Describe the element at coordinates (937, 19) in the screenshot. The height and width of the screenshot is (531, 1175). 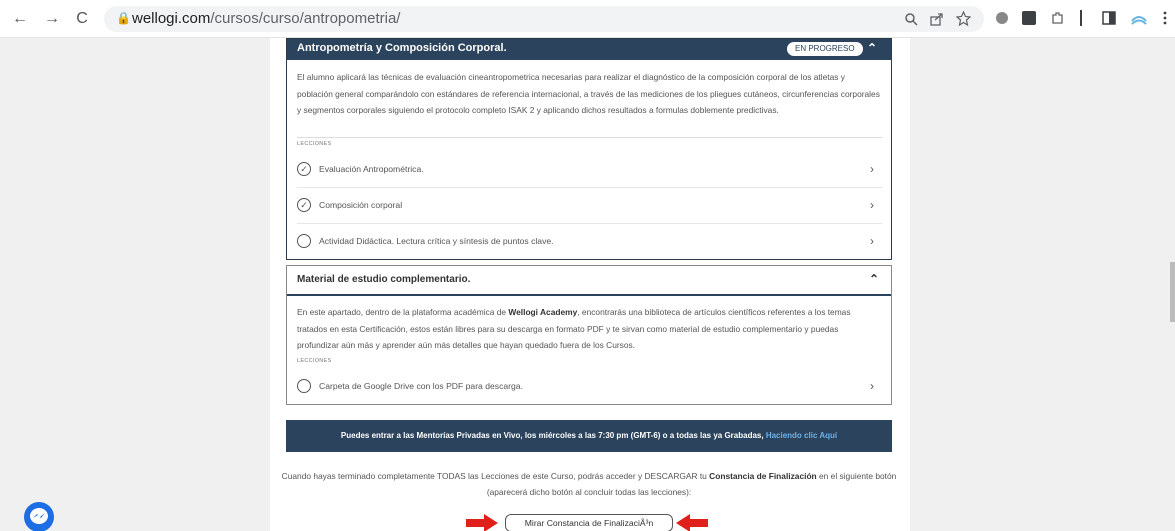
I see `share-icon` at that location.